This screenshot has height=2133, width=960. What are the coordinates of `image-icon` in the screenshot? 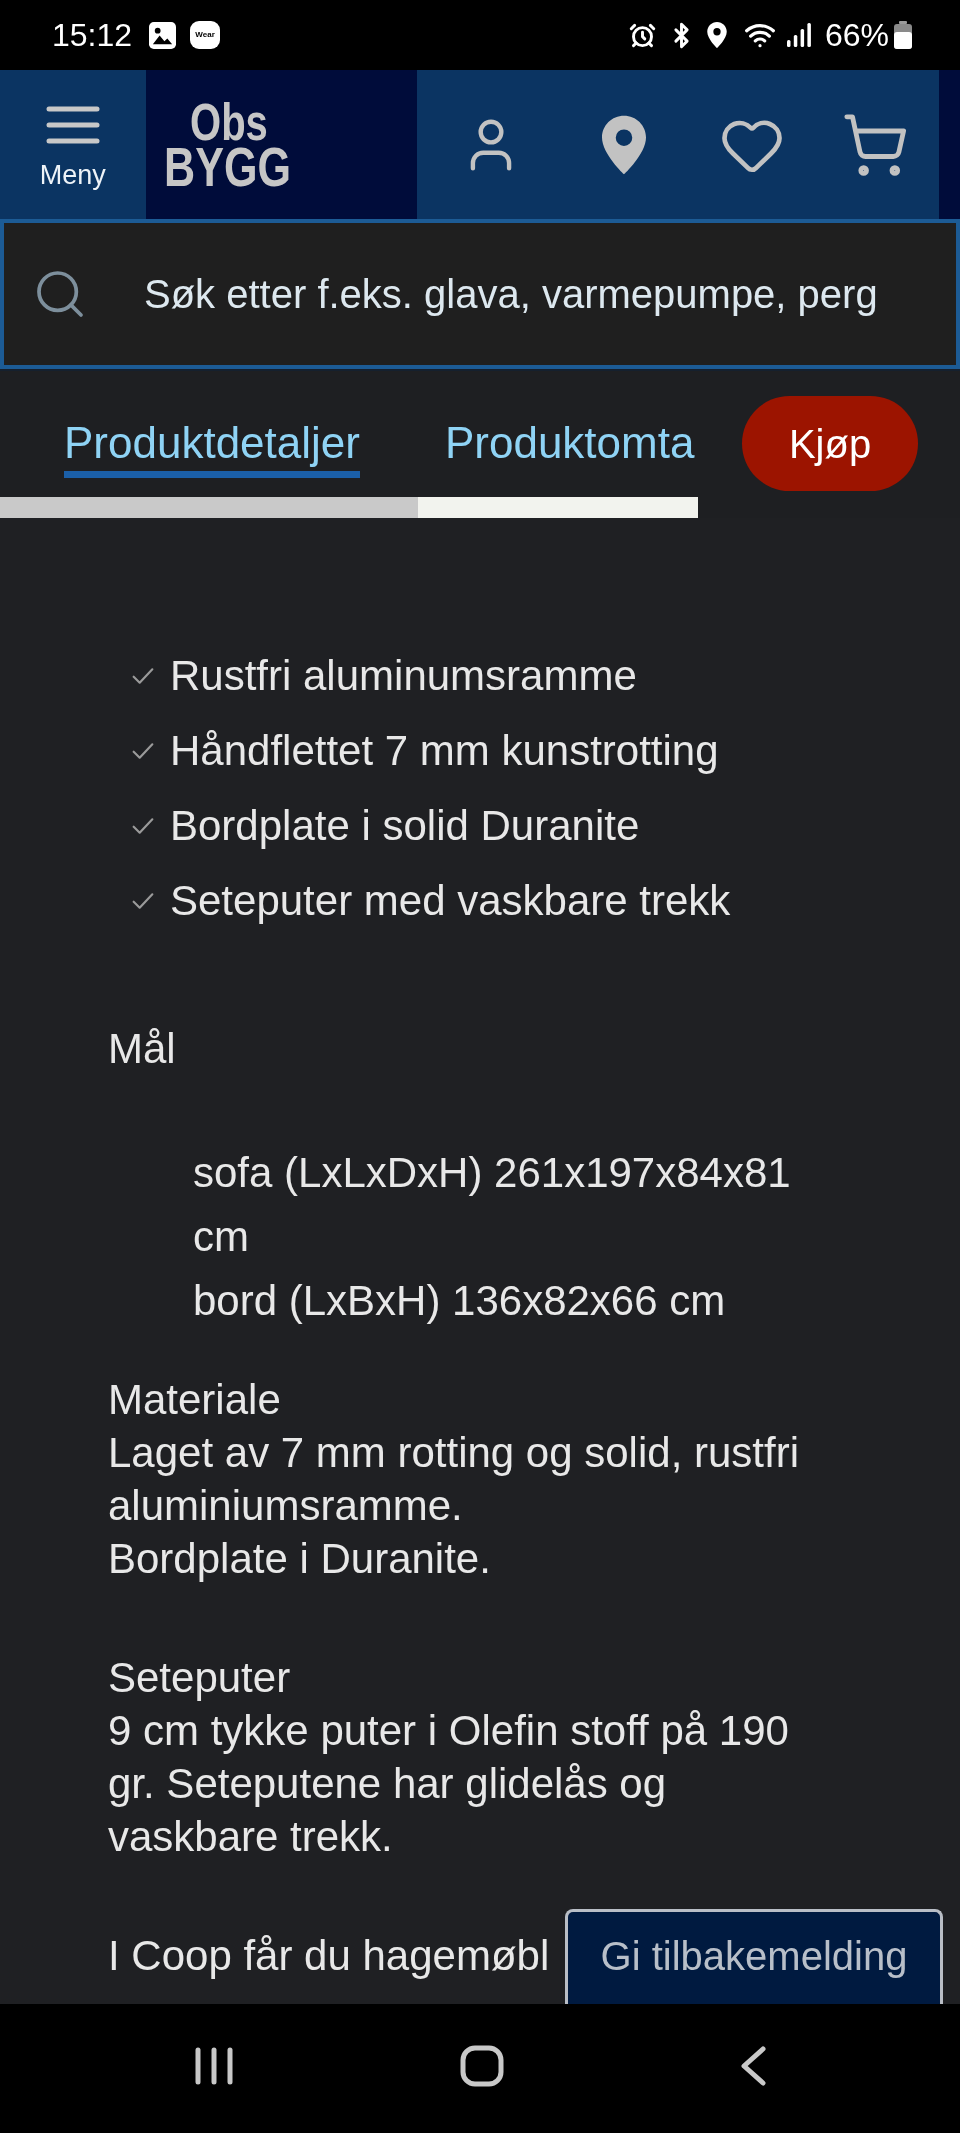 It's located at (163, 35).